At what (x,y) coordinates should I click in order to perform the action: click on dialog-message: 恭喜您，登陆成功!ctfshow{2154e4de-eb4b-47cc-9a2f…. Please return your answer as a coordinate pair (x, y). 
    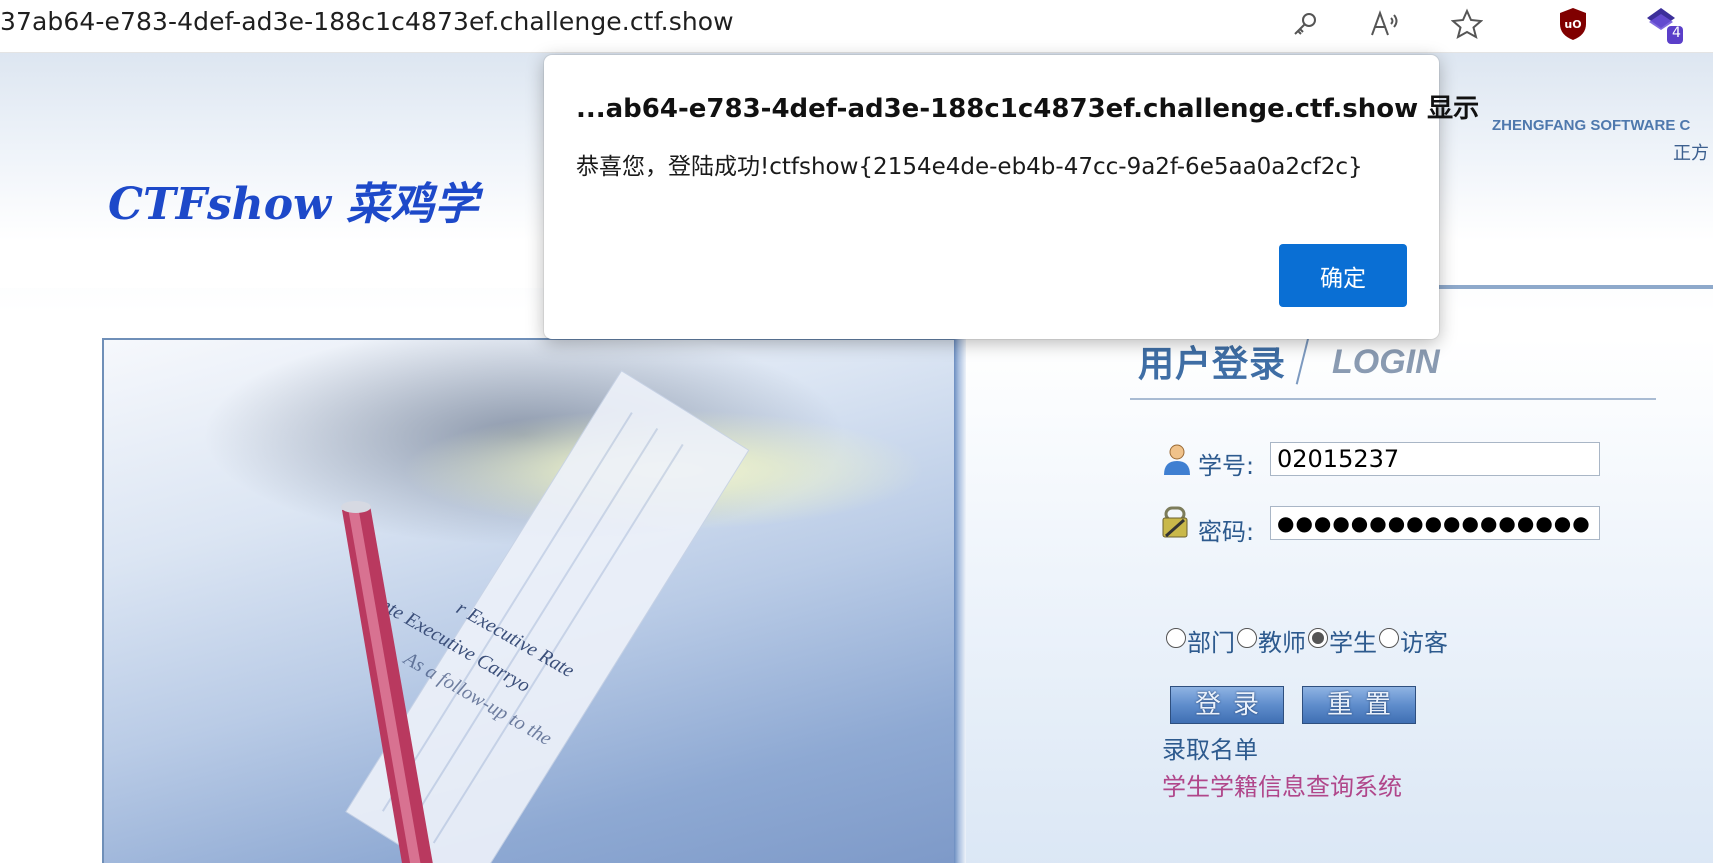
    Looking at the image, I should click on (969, 167).